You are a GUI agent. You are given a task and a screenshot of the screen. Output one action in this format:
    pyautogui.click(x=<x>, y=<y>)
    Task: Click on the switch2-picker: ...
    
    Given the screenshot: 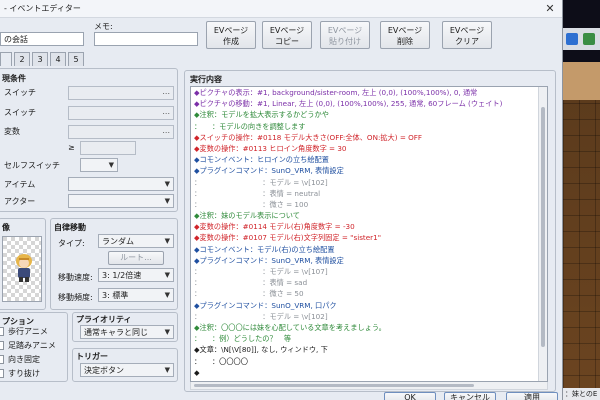 What is the action you would take?
    pyautogui.click(x=121, y=113)
    